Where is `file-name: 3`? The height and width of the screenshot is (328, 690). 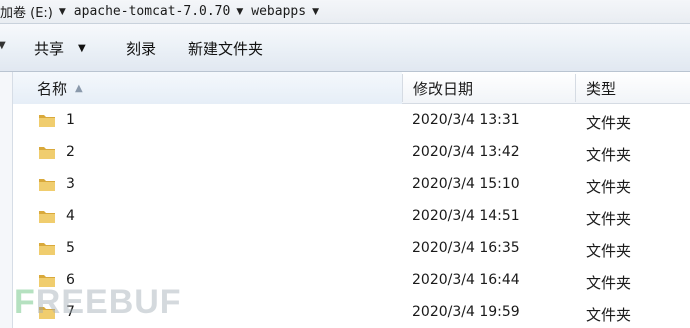
file-name: 3 is located at coordinates (70, 184).